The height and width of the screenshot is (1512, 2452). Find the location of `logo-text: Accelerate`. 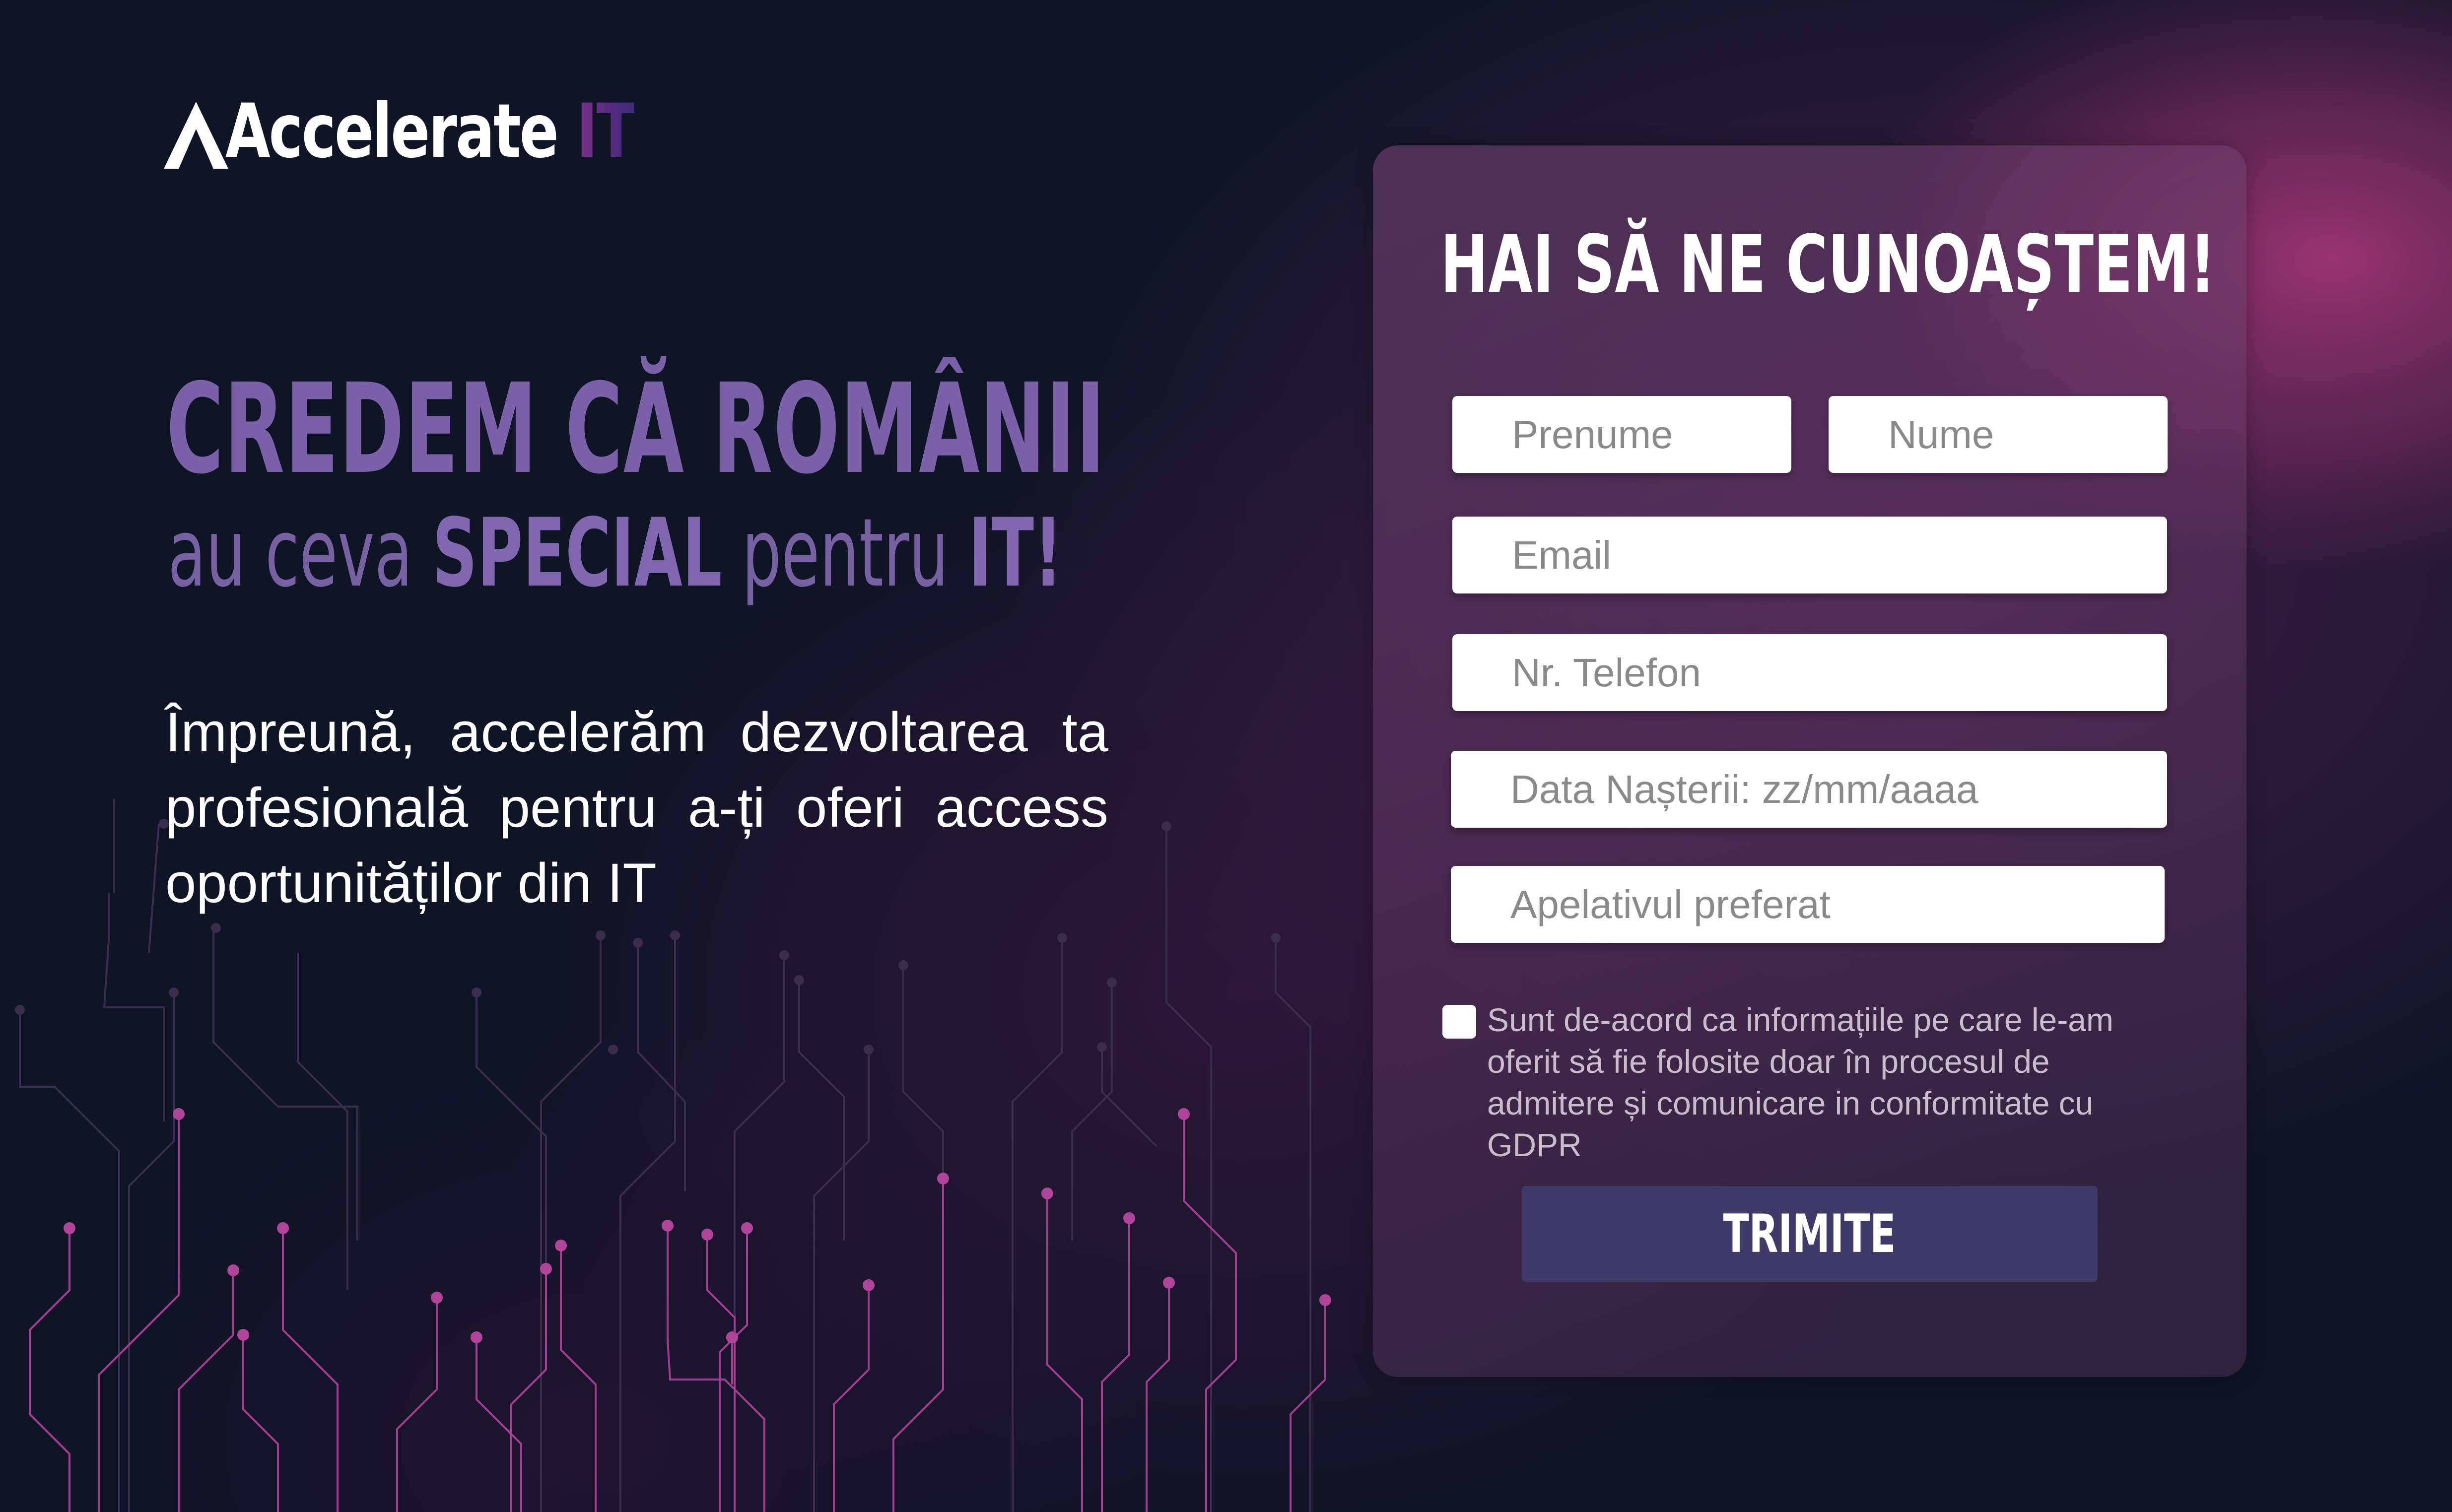

logo-text: Accelerate is located at coordinates (392, 131).